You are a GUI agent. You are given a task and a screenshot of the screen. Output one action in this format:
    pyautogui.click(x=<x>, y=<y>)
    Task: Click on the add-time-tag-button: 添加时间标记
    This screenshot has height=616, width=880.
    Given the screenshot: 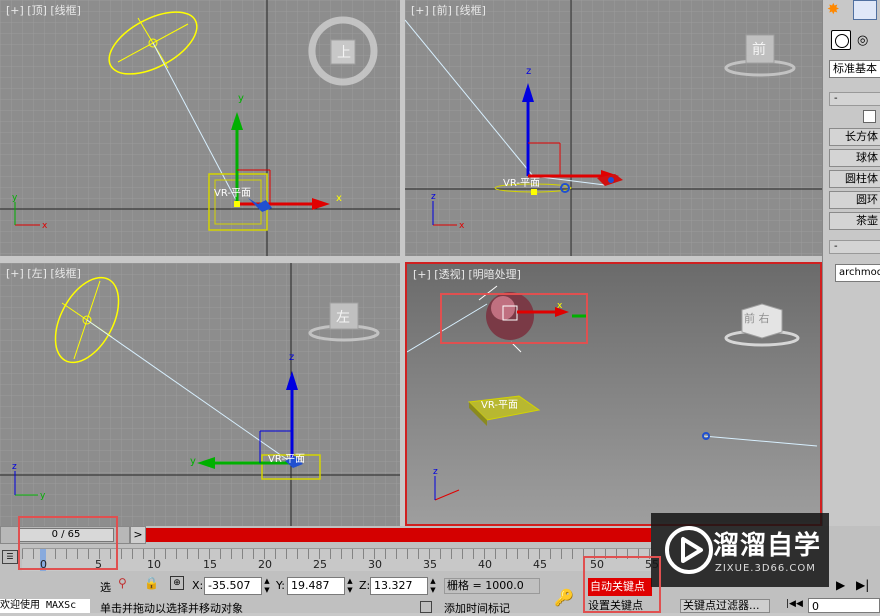 What is the action you would take?
    pyautogui.click(x=477, y=608)
    